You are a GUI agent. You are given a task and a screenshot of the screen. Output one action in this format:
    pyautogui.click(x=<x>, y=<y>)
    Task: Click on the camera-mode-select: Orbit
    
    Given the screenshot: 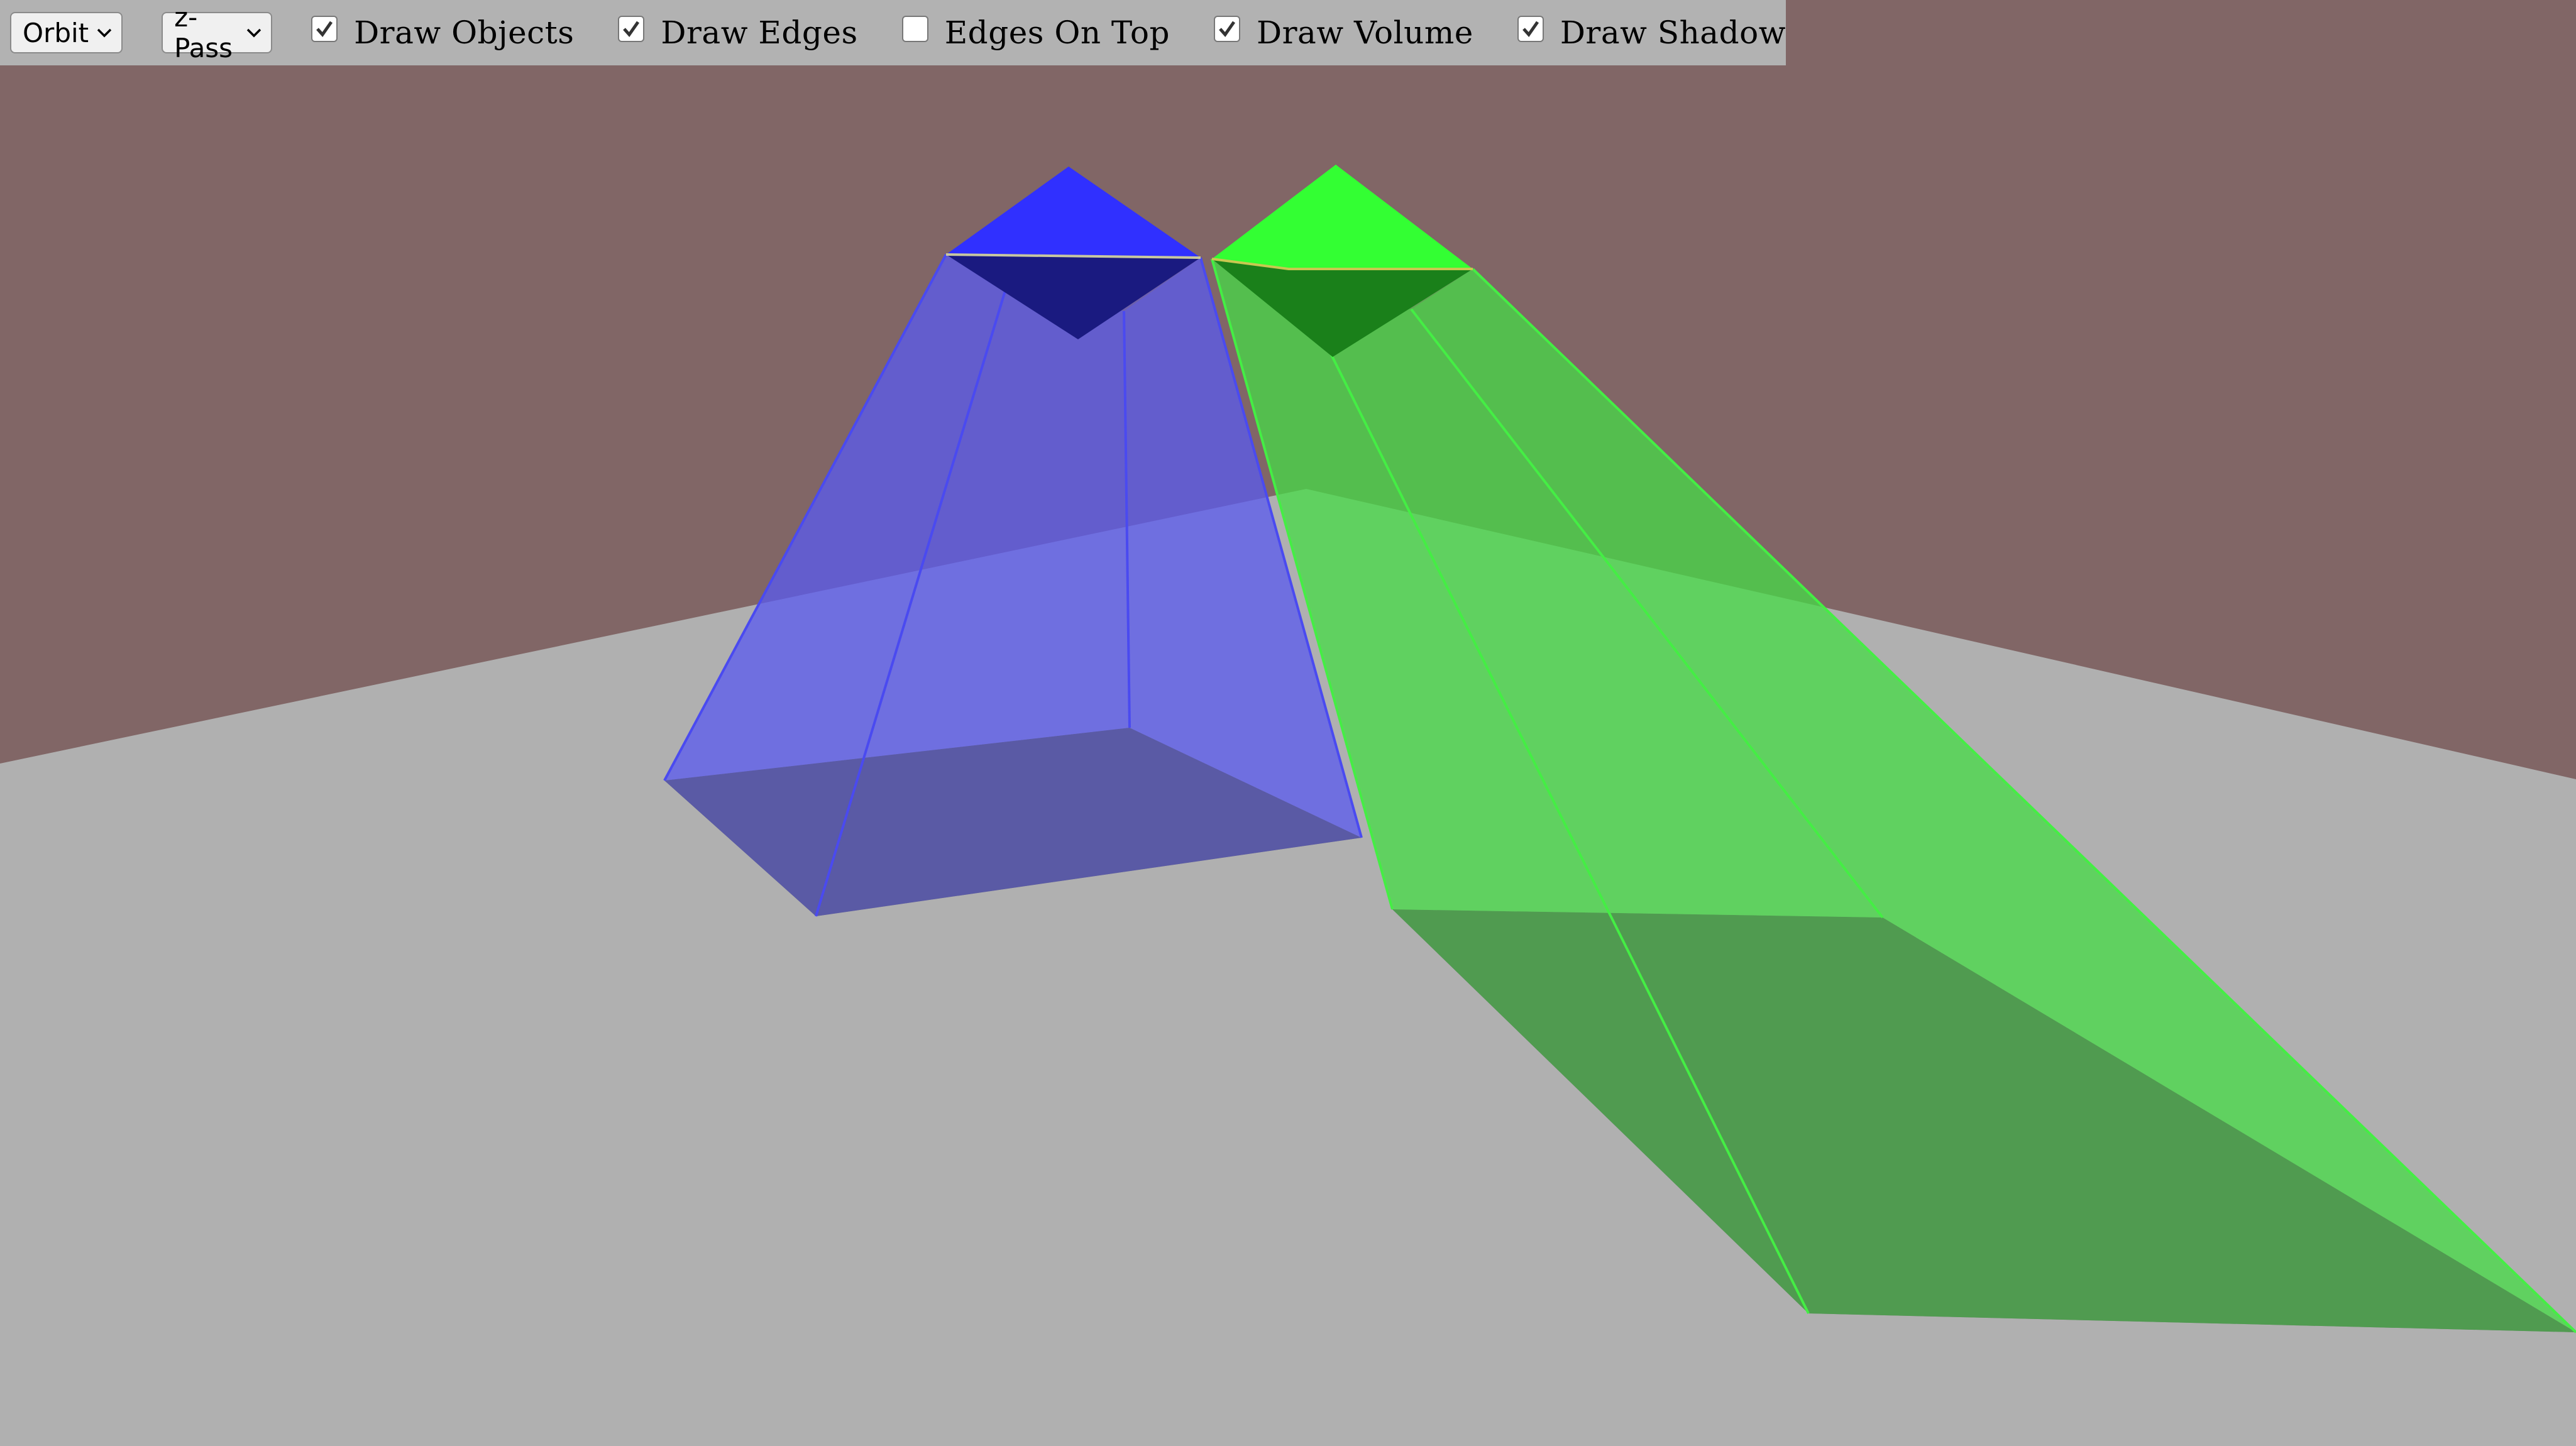 What is the action you would take?
    pyautogui.click(x=66, y=32)
    